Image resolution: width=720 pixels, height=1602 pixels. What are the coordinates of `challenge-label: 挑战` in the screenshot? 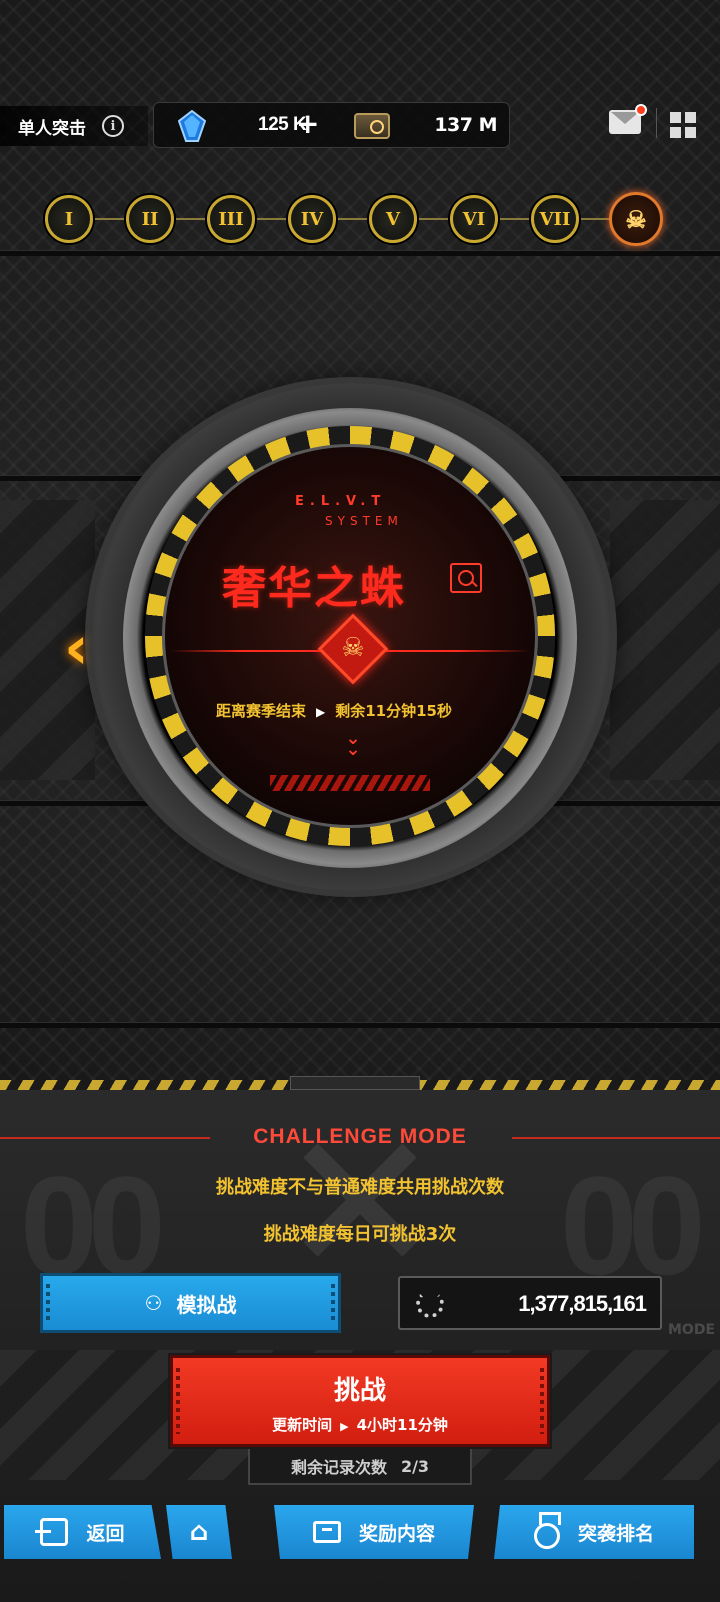 It's located at (359, 1391).